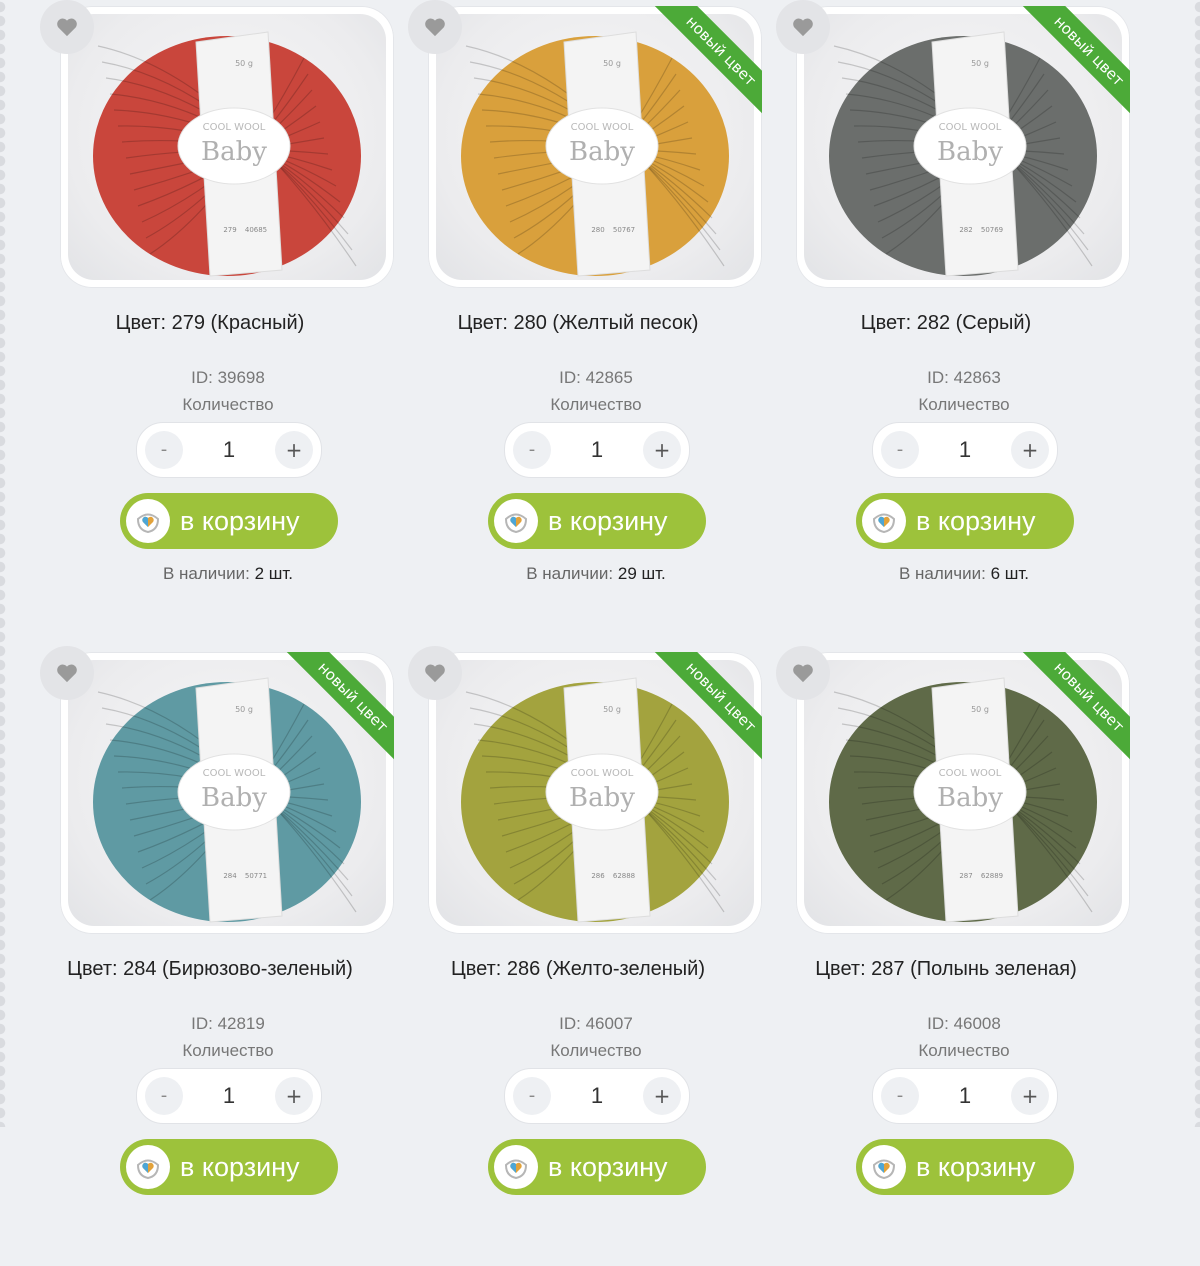  I want to click on product-image-frame: COOL WOOL Baby 50 g 279 40685 новый цвет, so click(227, 147).